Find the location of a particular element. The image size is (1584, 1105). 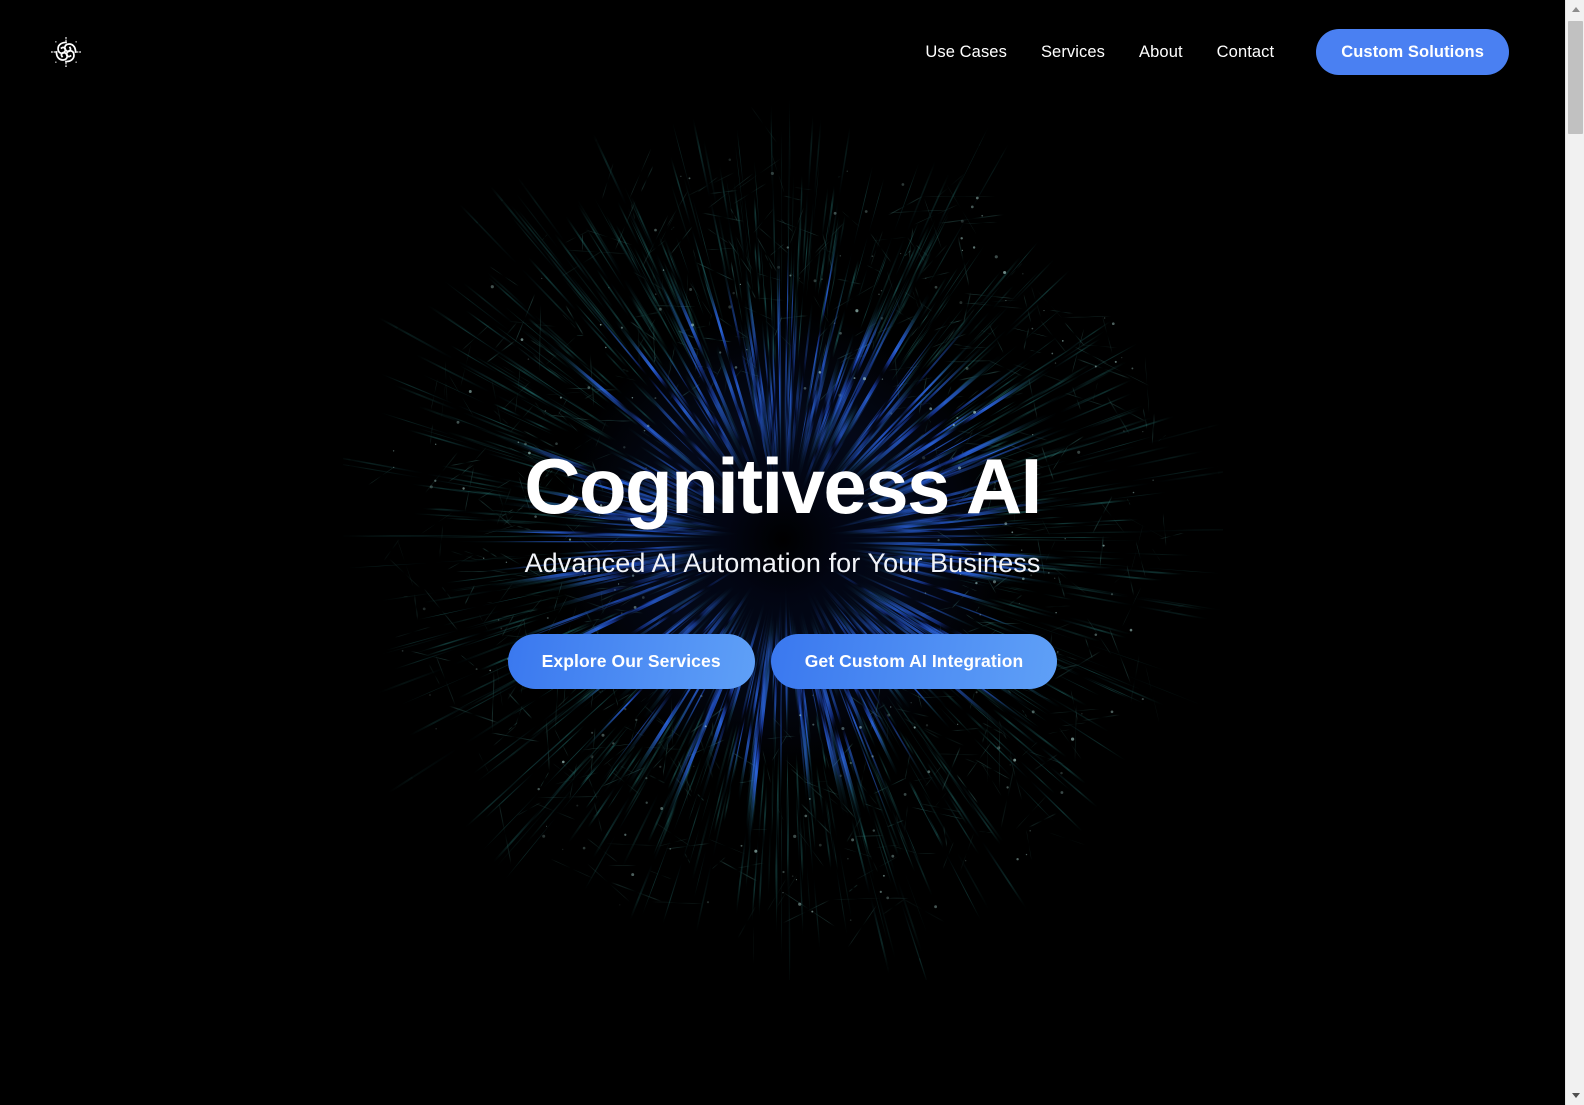

nav-item-services: Services is located at coordinates (1073, 52).